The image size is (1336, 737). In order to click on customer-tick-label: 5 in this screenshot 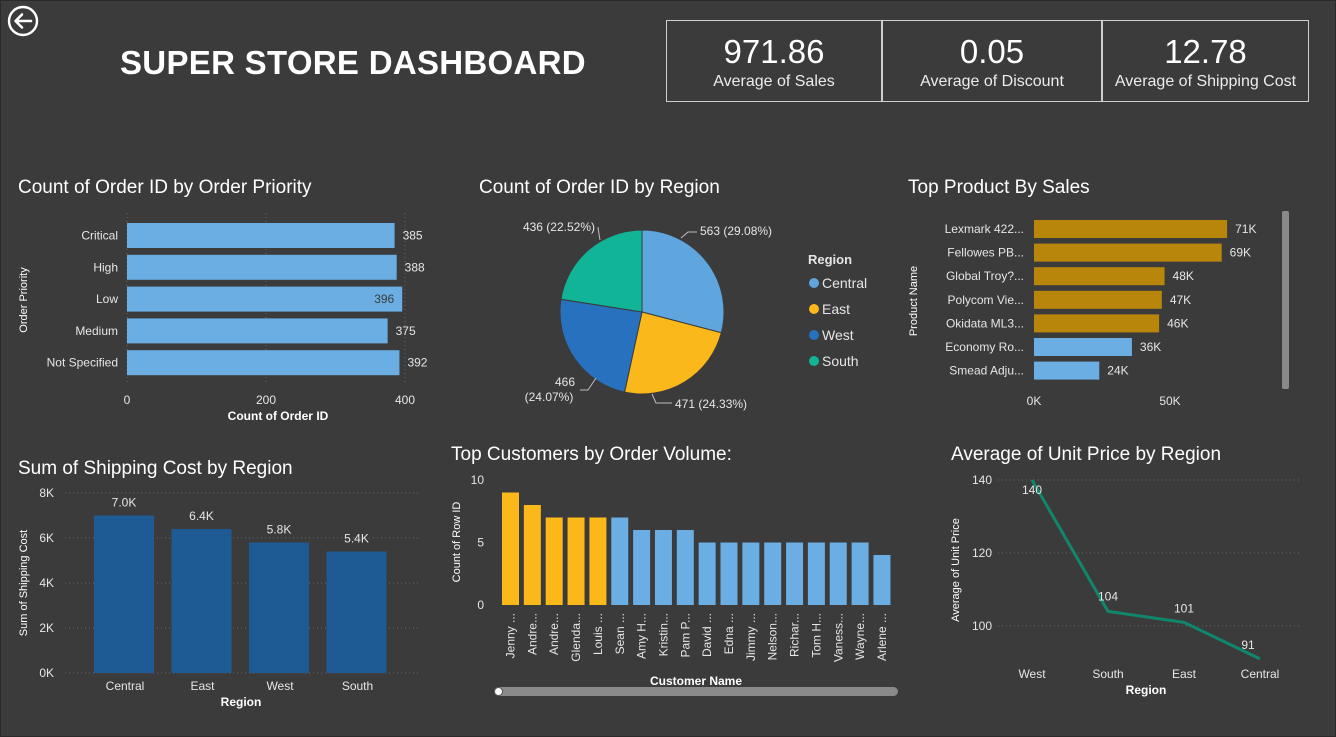, I will do `click(480, 543)`.